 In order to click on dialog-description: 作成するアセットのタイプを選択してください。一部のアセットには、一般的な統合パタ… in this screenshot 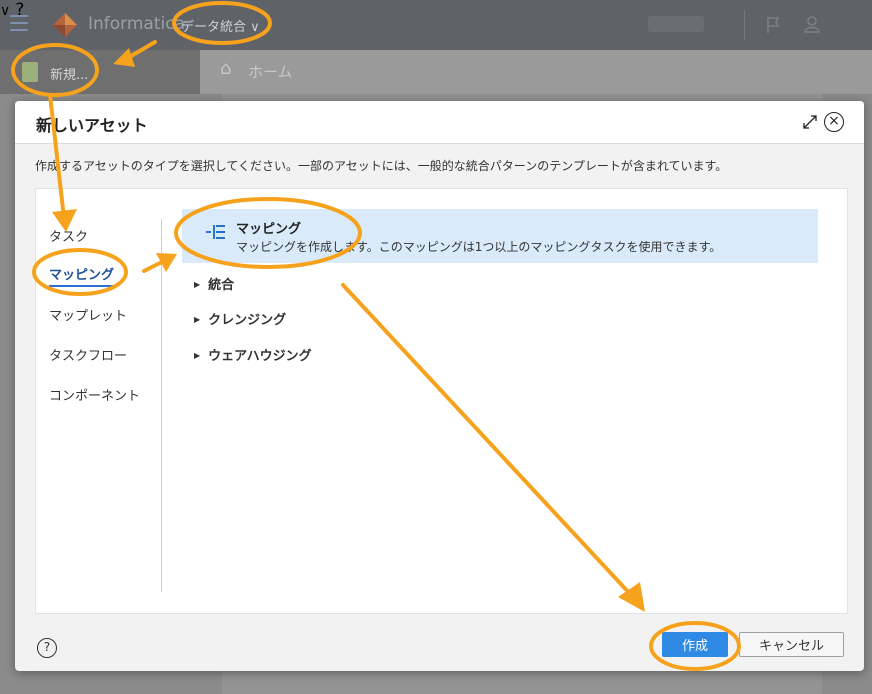, I will do `click(381, 166)`.